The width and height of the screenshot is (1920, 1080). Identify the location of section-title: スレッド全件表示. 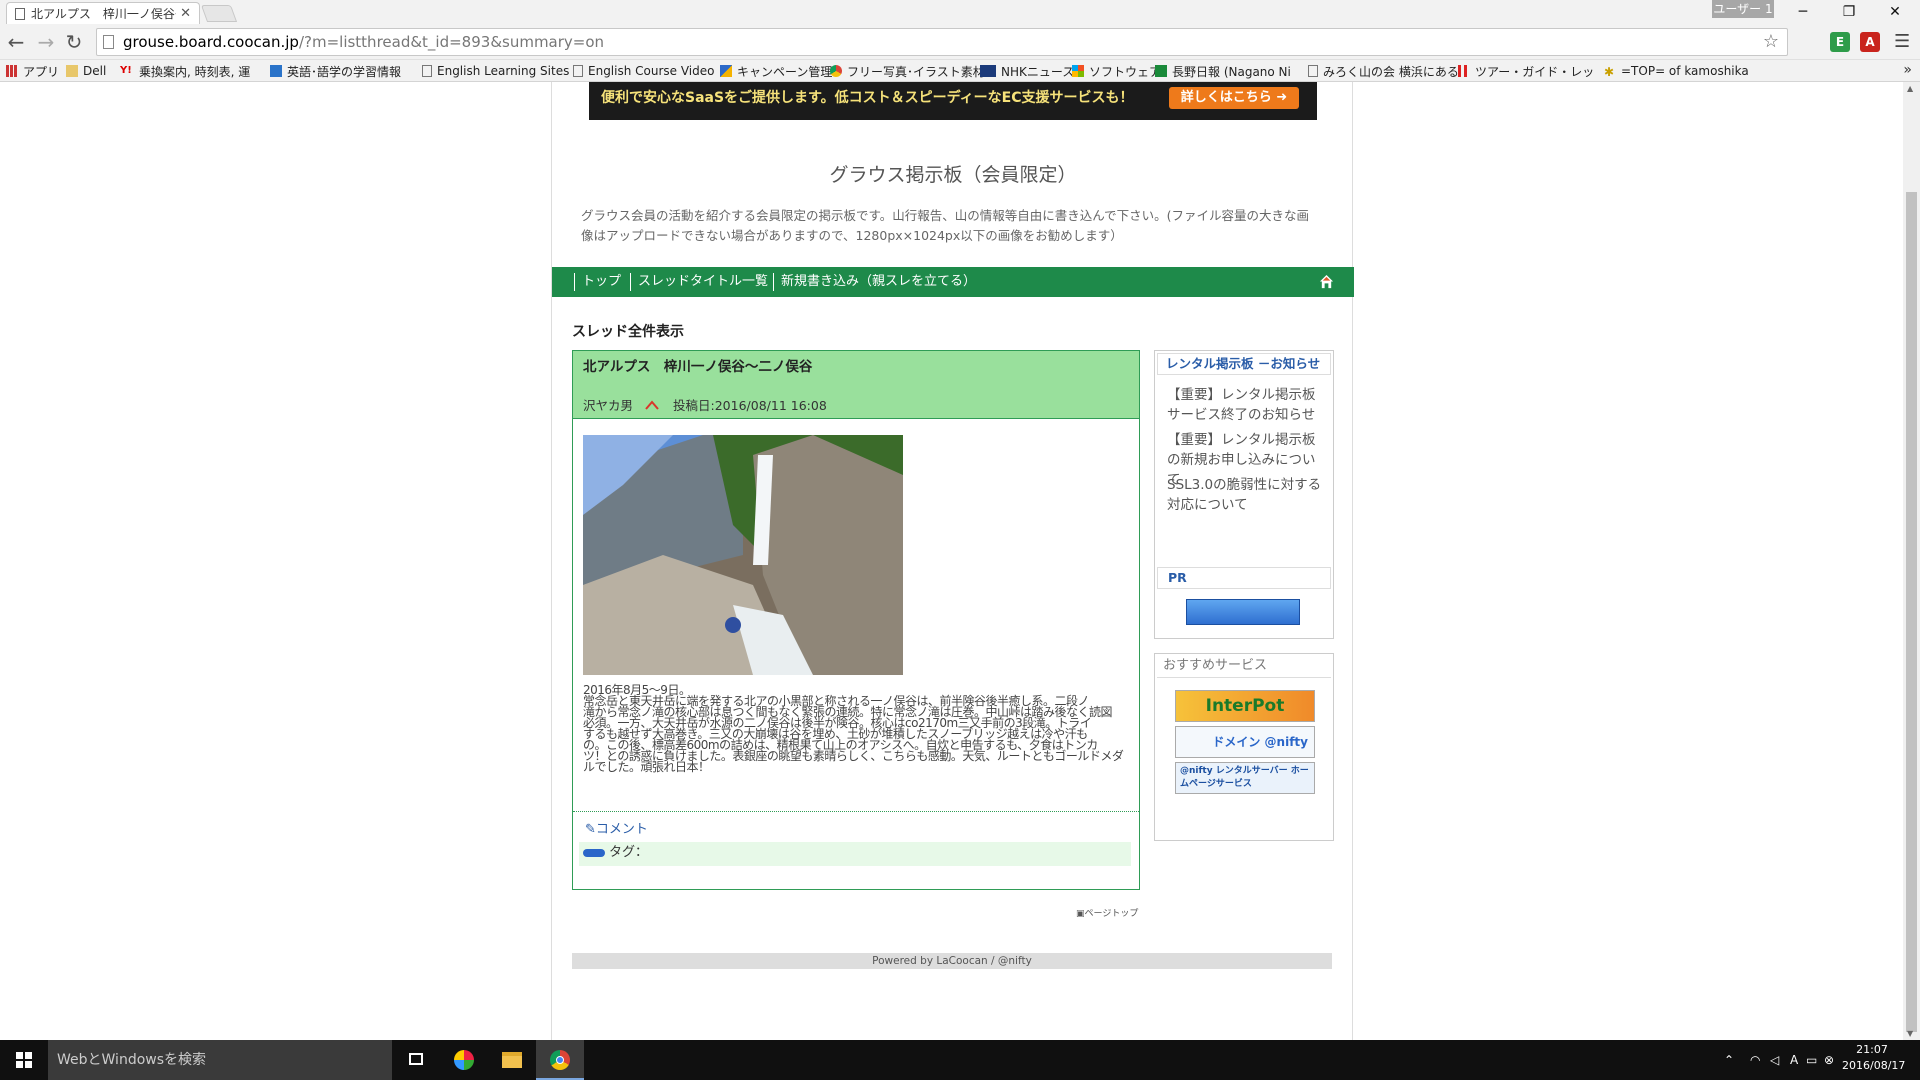
(628, 332).